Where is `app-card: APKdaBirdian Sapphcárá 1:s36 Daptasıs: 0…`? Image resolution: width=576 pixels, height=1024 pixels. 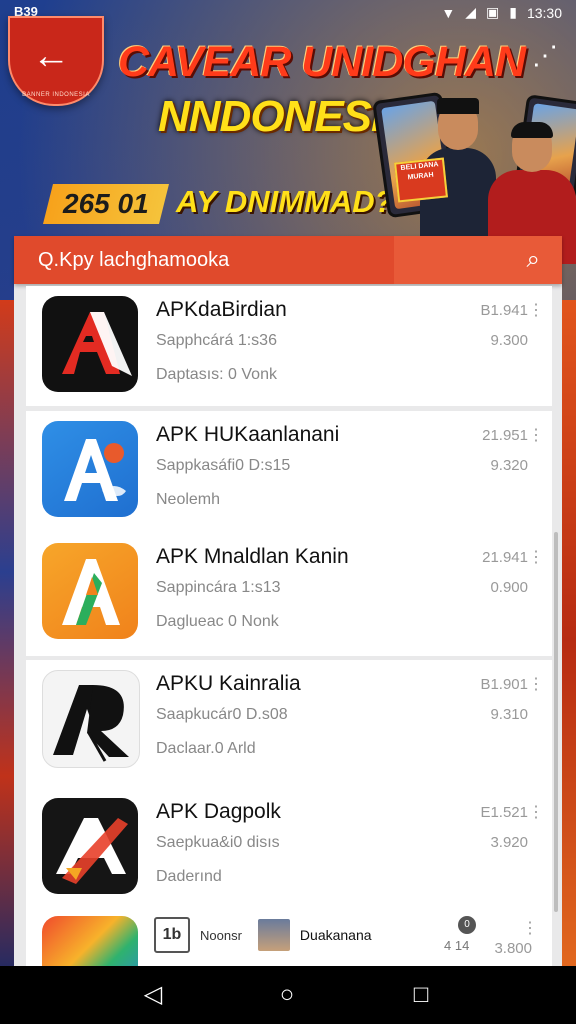
app-card: APKdaBirdian Sapphcárá 1:s36 Daptasıs: 0… is located at coordinates (289, 346).